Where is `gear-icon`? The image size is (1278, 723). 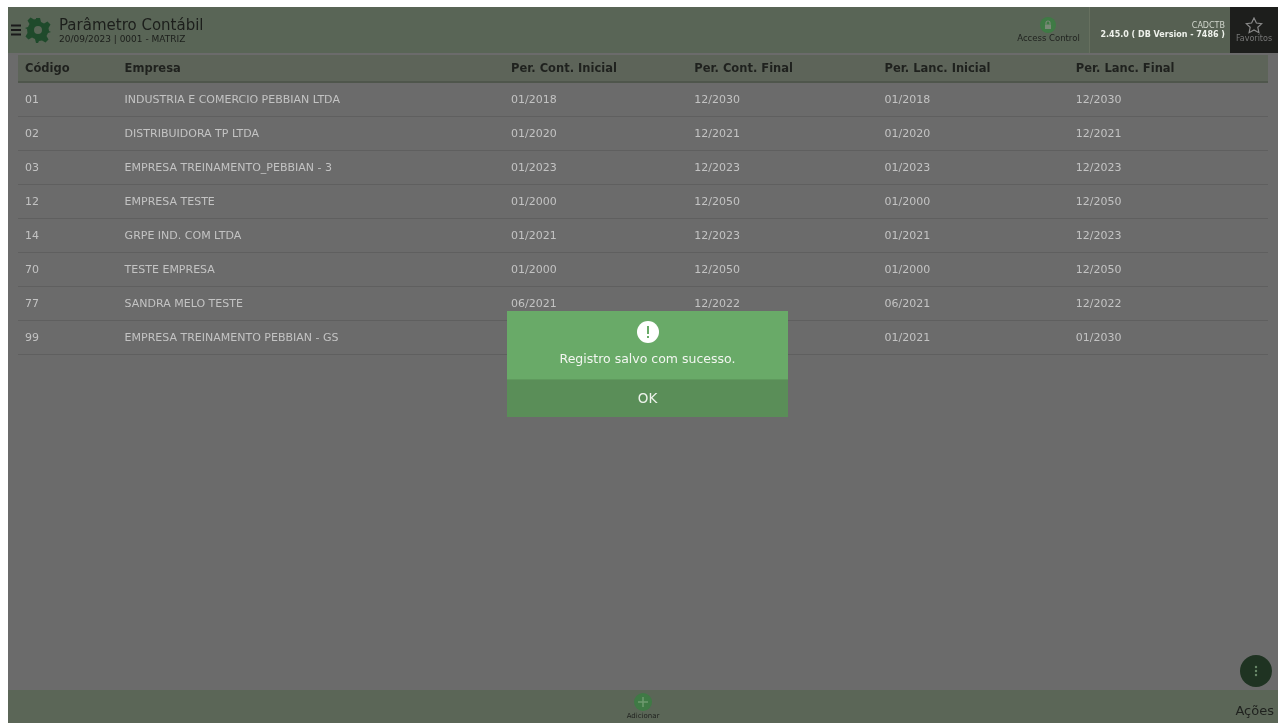 gear-icon is located at coordinates (38, 30).